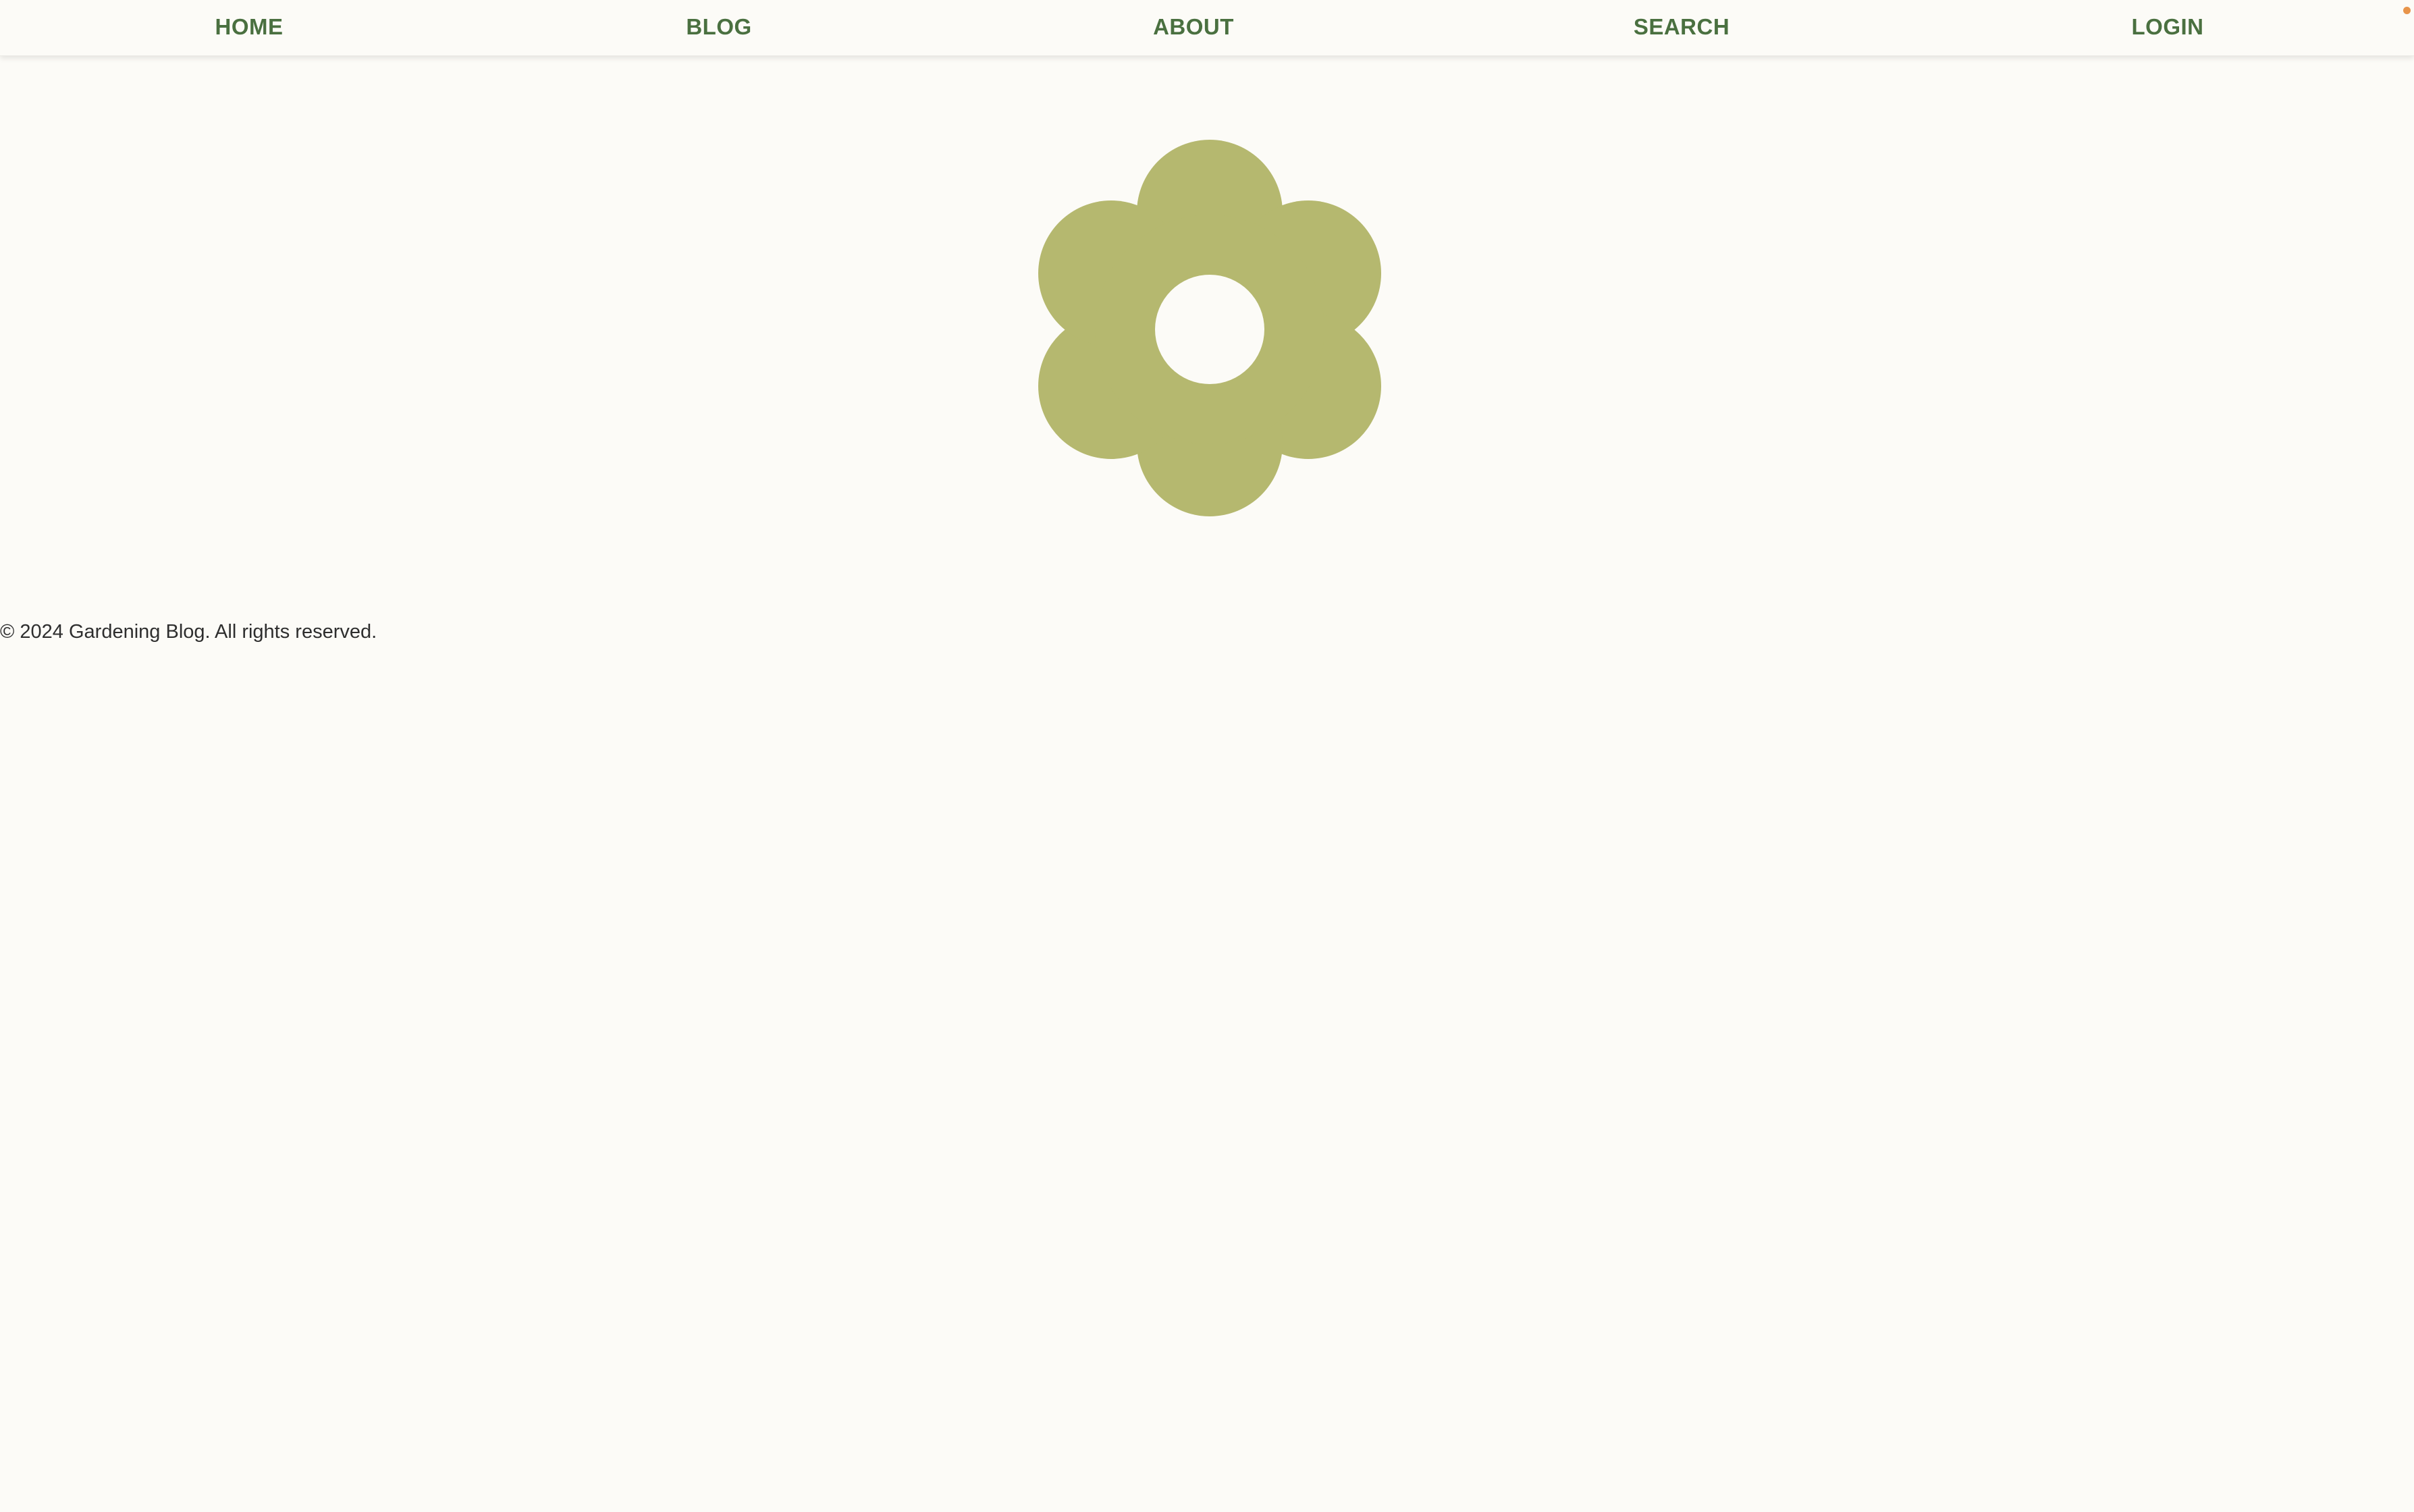 The height and width of the screenshot is (1512, 2414). What do you see at coordinates (1193, 27) in the screenshot?
I see `nav-about-link: ABOUT` at bounding box center [1193, 27].